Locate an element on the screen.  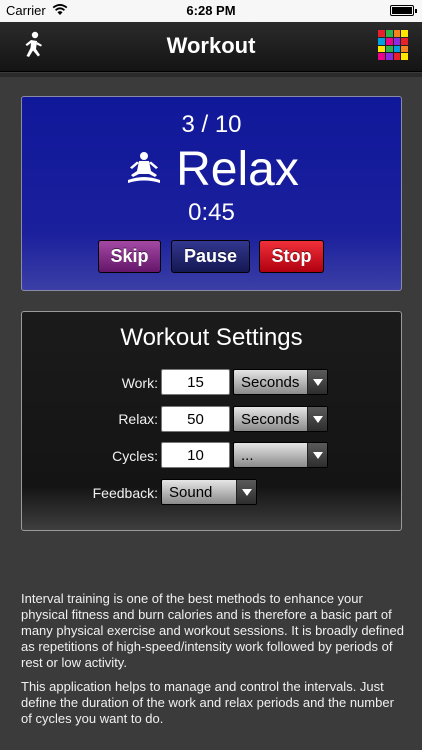
pause-button: Pause is located at coordinates (210, 256).